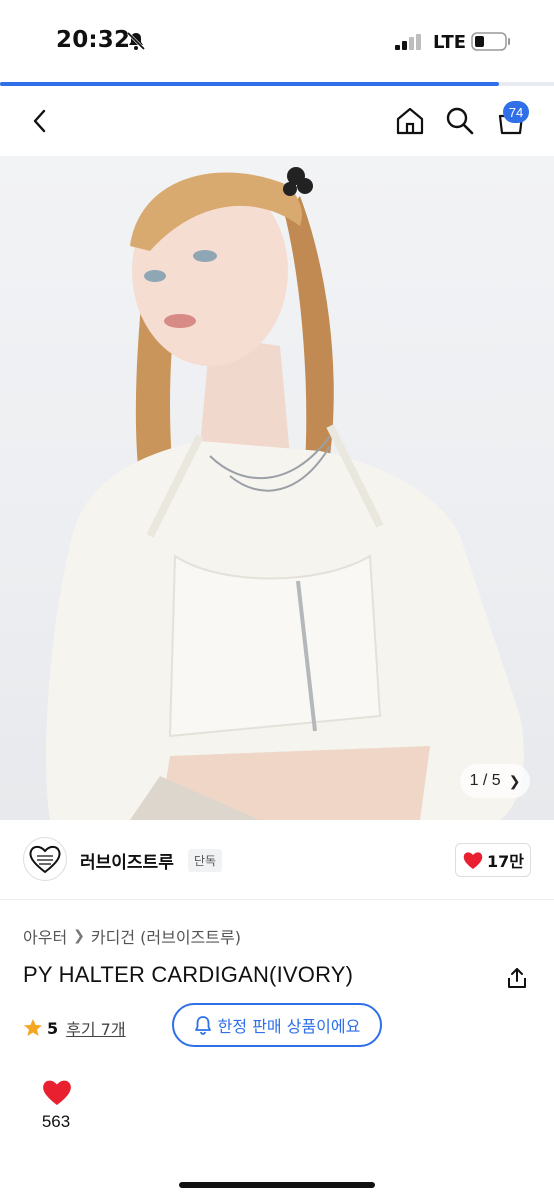  I want to click on star-icon, so click(33, 1027).